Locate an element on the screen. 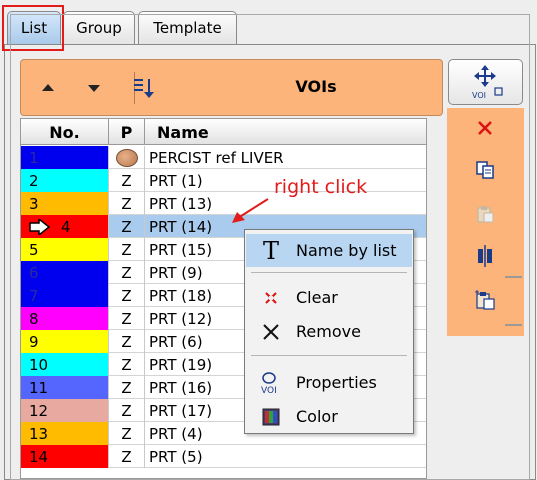 The width and height of the screenshot is (537, 480). voi-number-cell: 8 is located at coordinates (65, 318).